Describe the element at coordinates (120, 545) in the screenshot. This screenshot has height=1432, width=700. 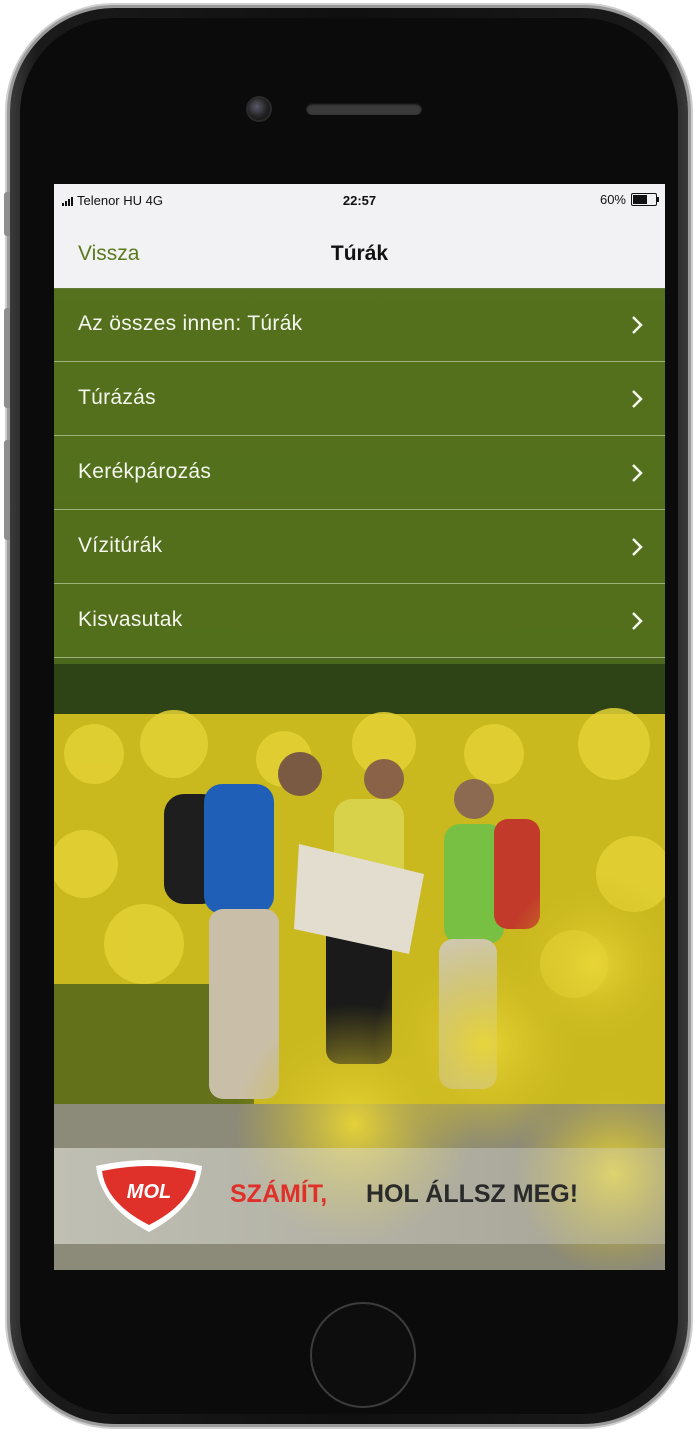
I see `list-item-label: Vízitúrák` at that location.